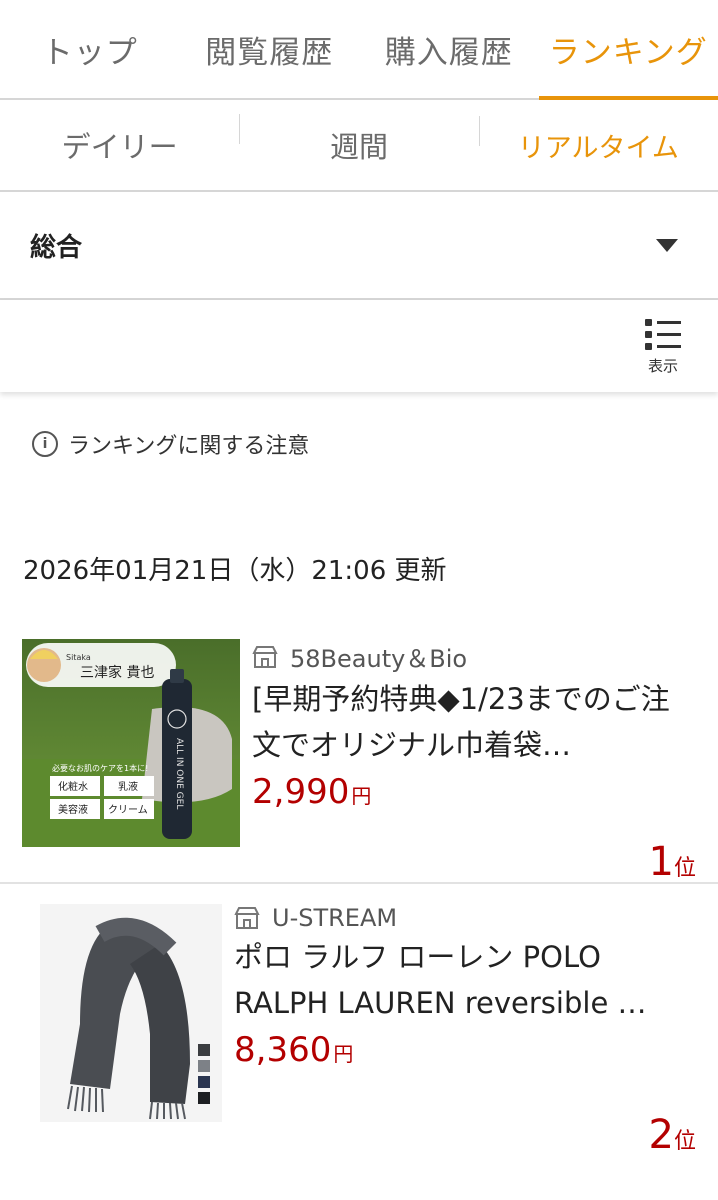 The height and width of the screenshot is (1200, 718). I want to click on svg-text: Sitaka, so click(78, 657).